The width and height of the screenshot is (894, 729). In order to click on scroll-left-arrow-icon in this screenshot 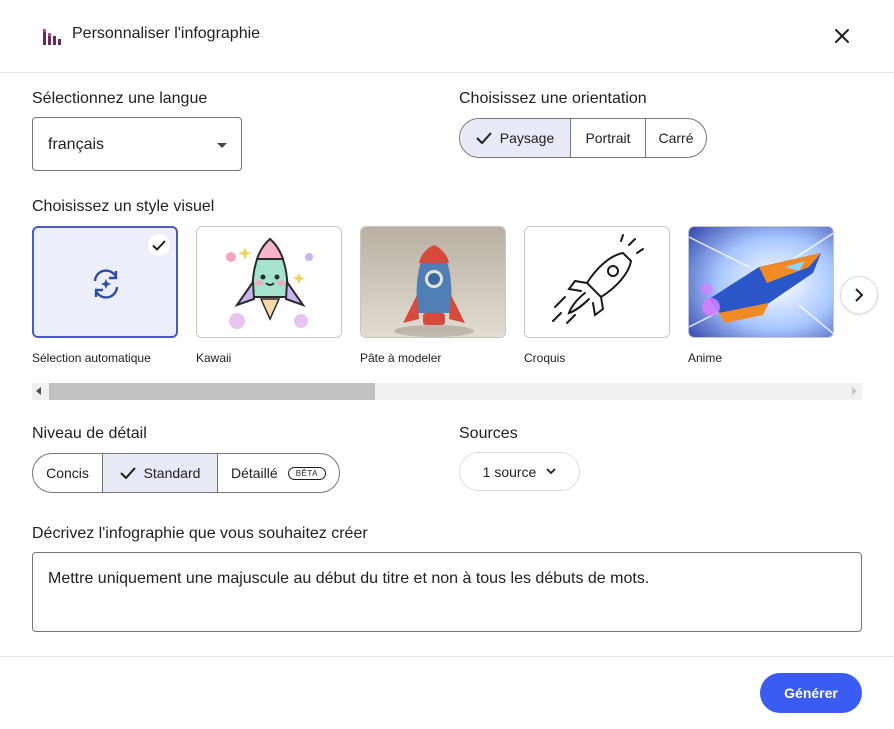, I will do `click(38, 391)`.